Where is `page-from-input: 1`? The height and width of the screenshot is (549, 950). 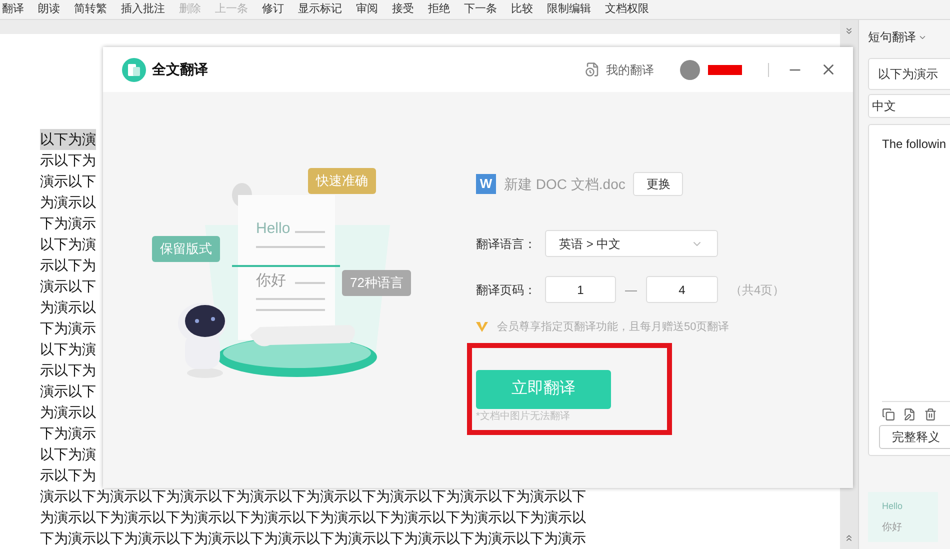 page-from-input: 1 is located at coordinates (580, 289).